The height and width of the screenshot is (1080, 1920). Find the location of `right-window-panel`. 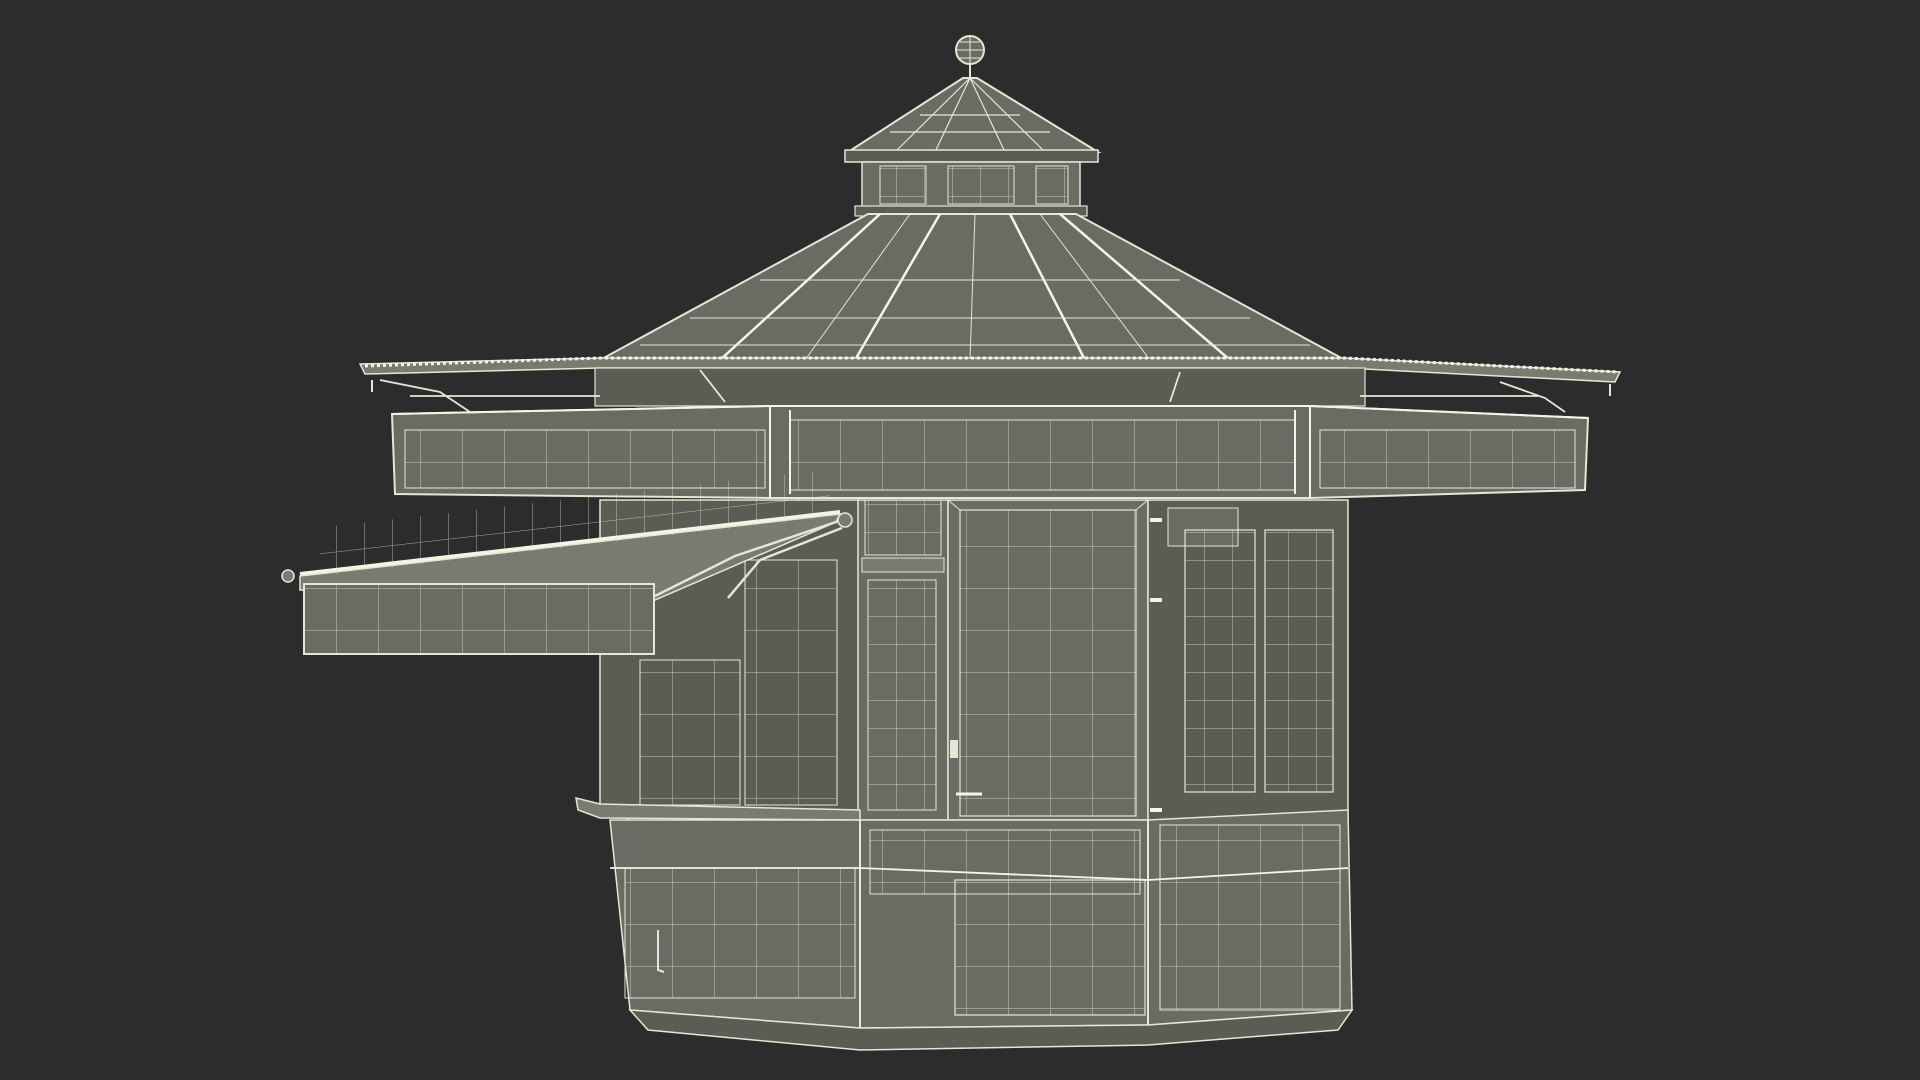

right-window-panel is located at coordinates (1248, 660).